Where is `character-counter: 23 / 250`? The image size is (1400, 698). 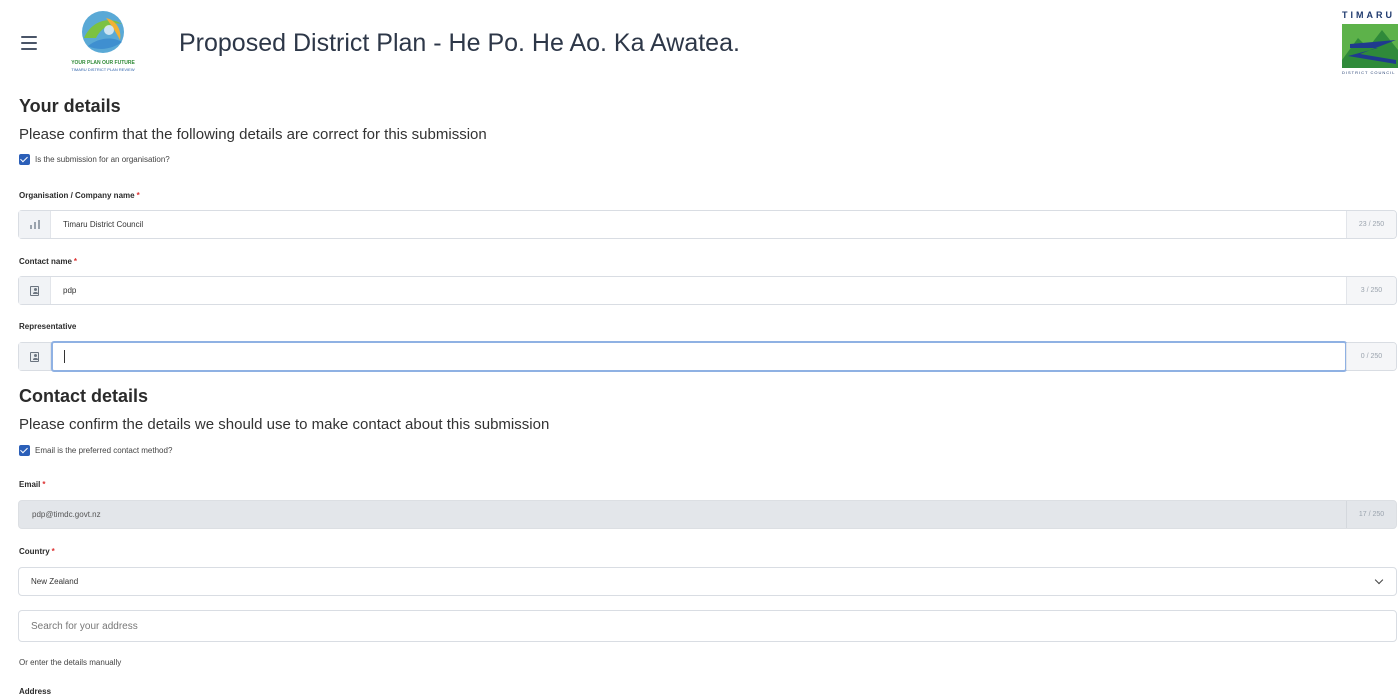
character-counter: 23 / 250 is located at coordinates (1371, 224).